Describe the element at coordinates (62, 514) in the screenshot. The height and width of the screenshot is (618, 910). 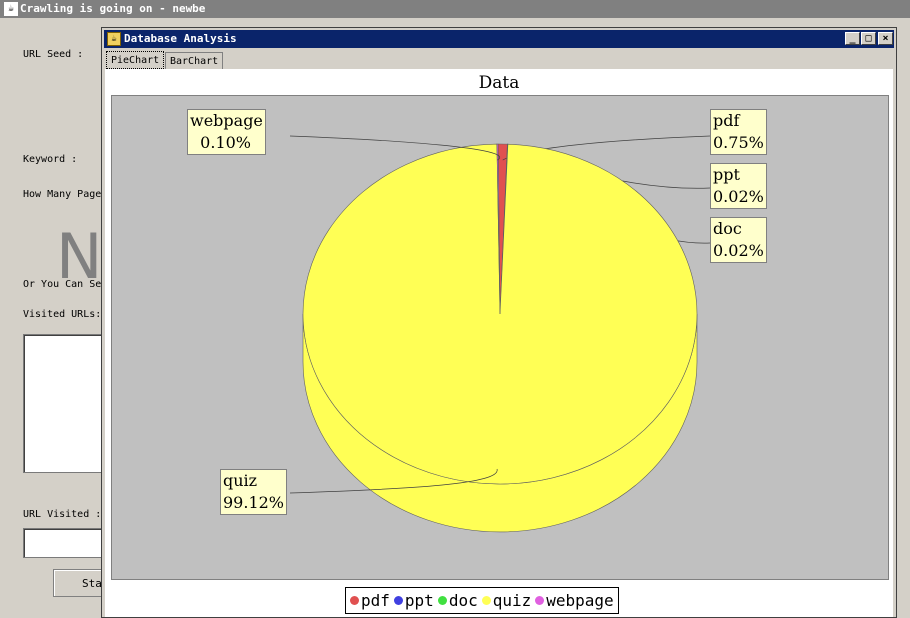
I see `url-visited-label: URL Visited :` at that location.